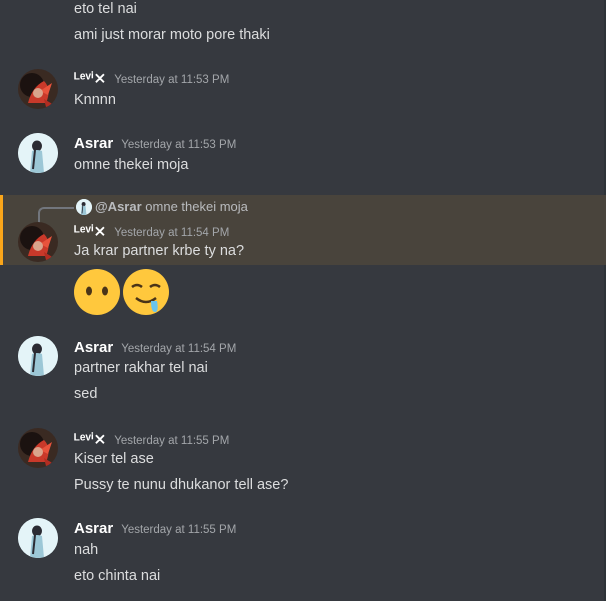  I want to click on message-header: Asrar Yesterday at 11:55 PM, so click(155, 528).